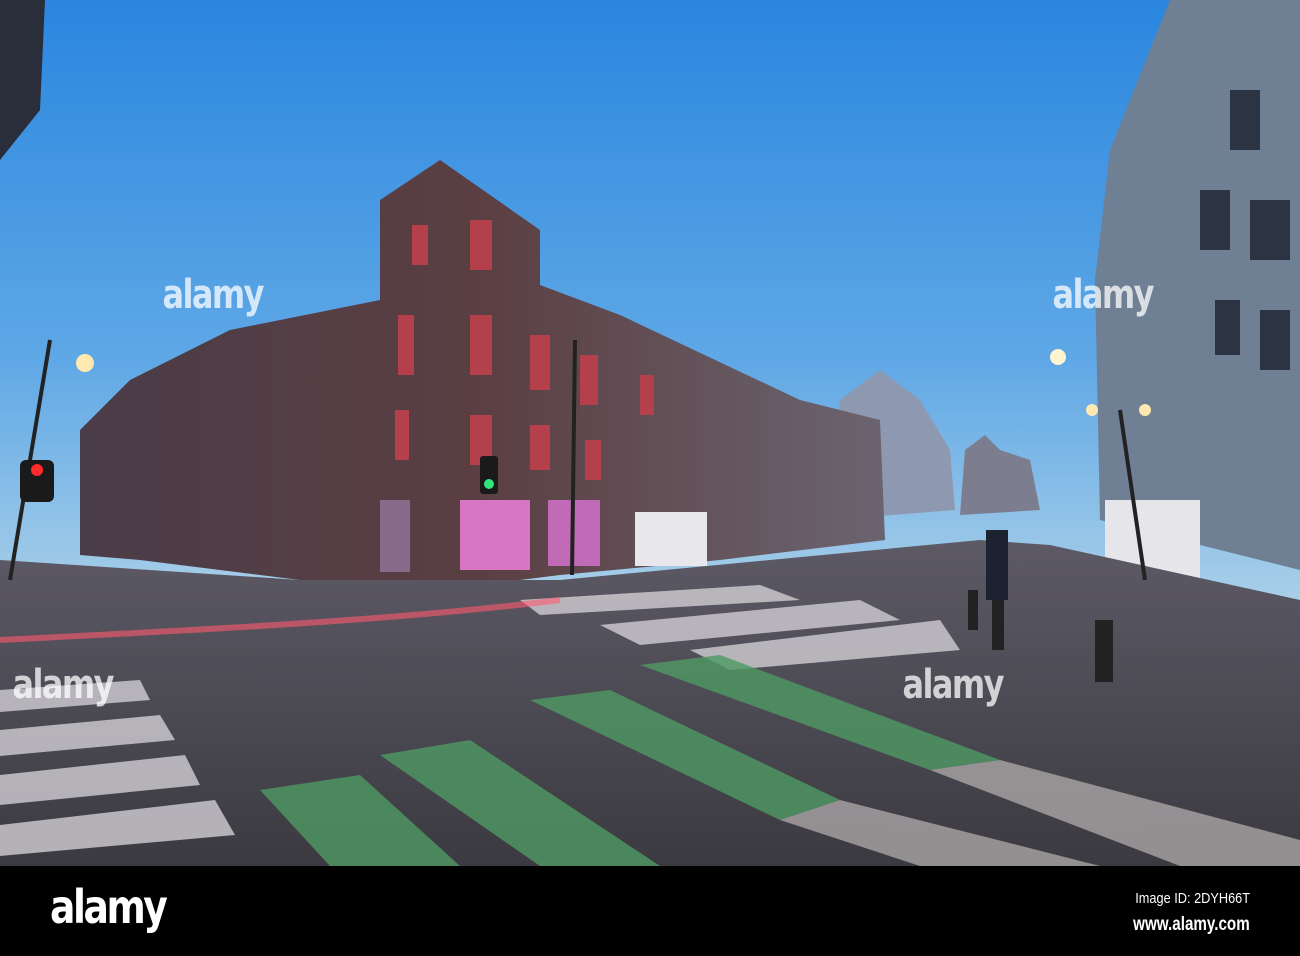 The height and width of the screenshot is (956, 1300). I want to click on footer-bar: alamy Image ID: 2DYH66T www.alamy.com, so click(650, 911).